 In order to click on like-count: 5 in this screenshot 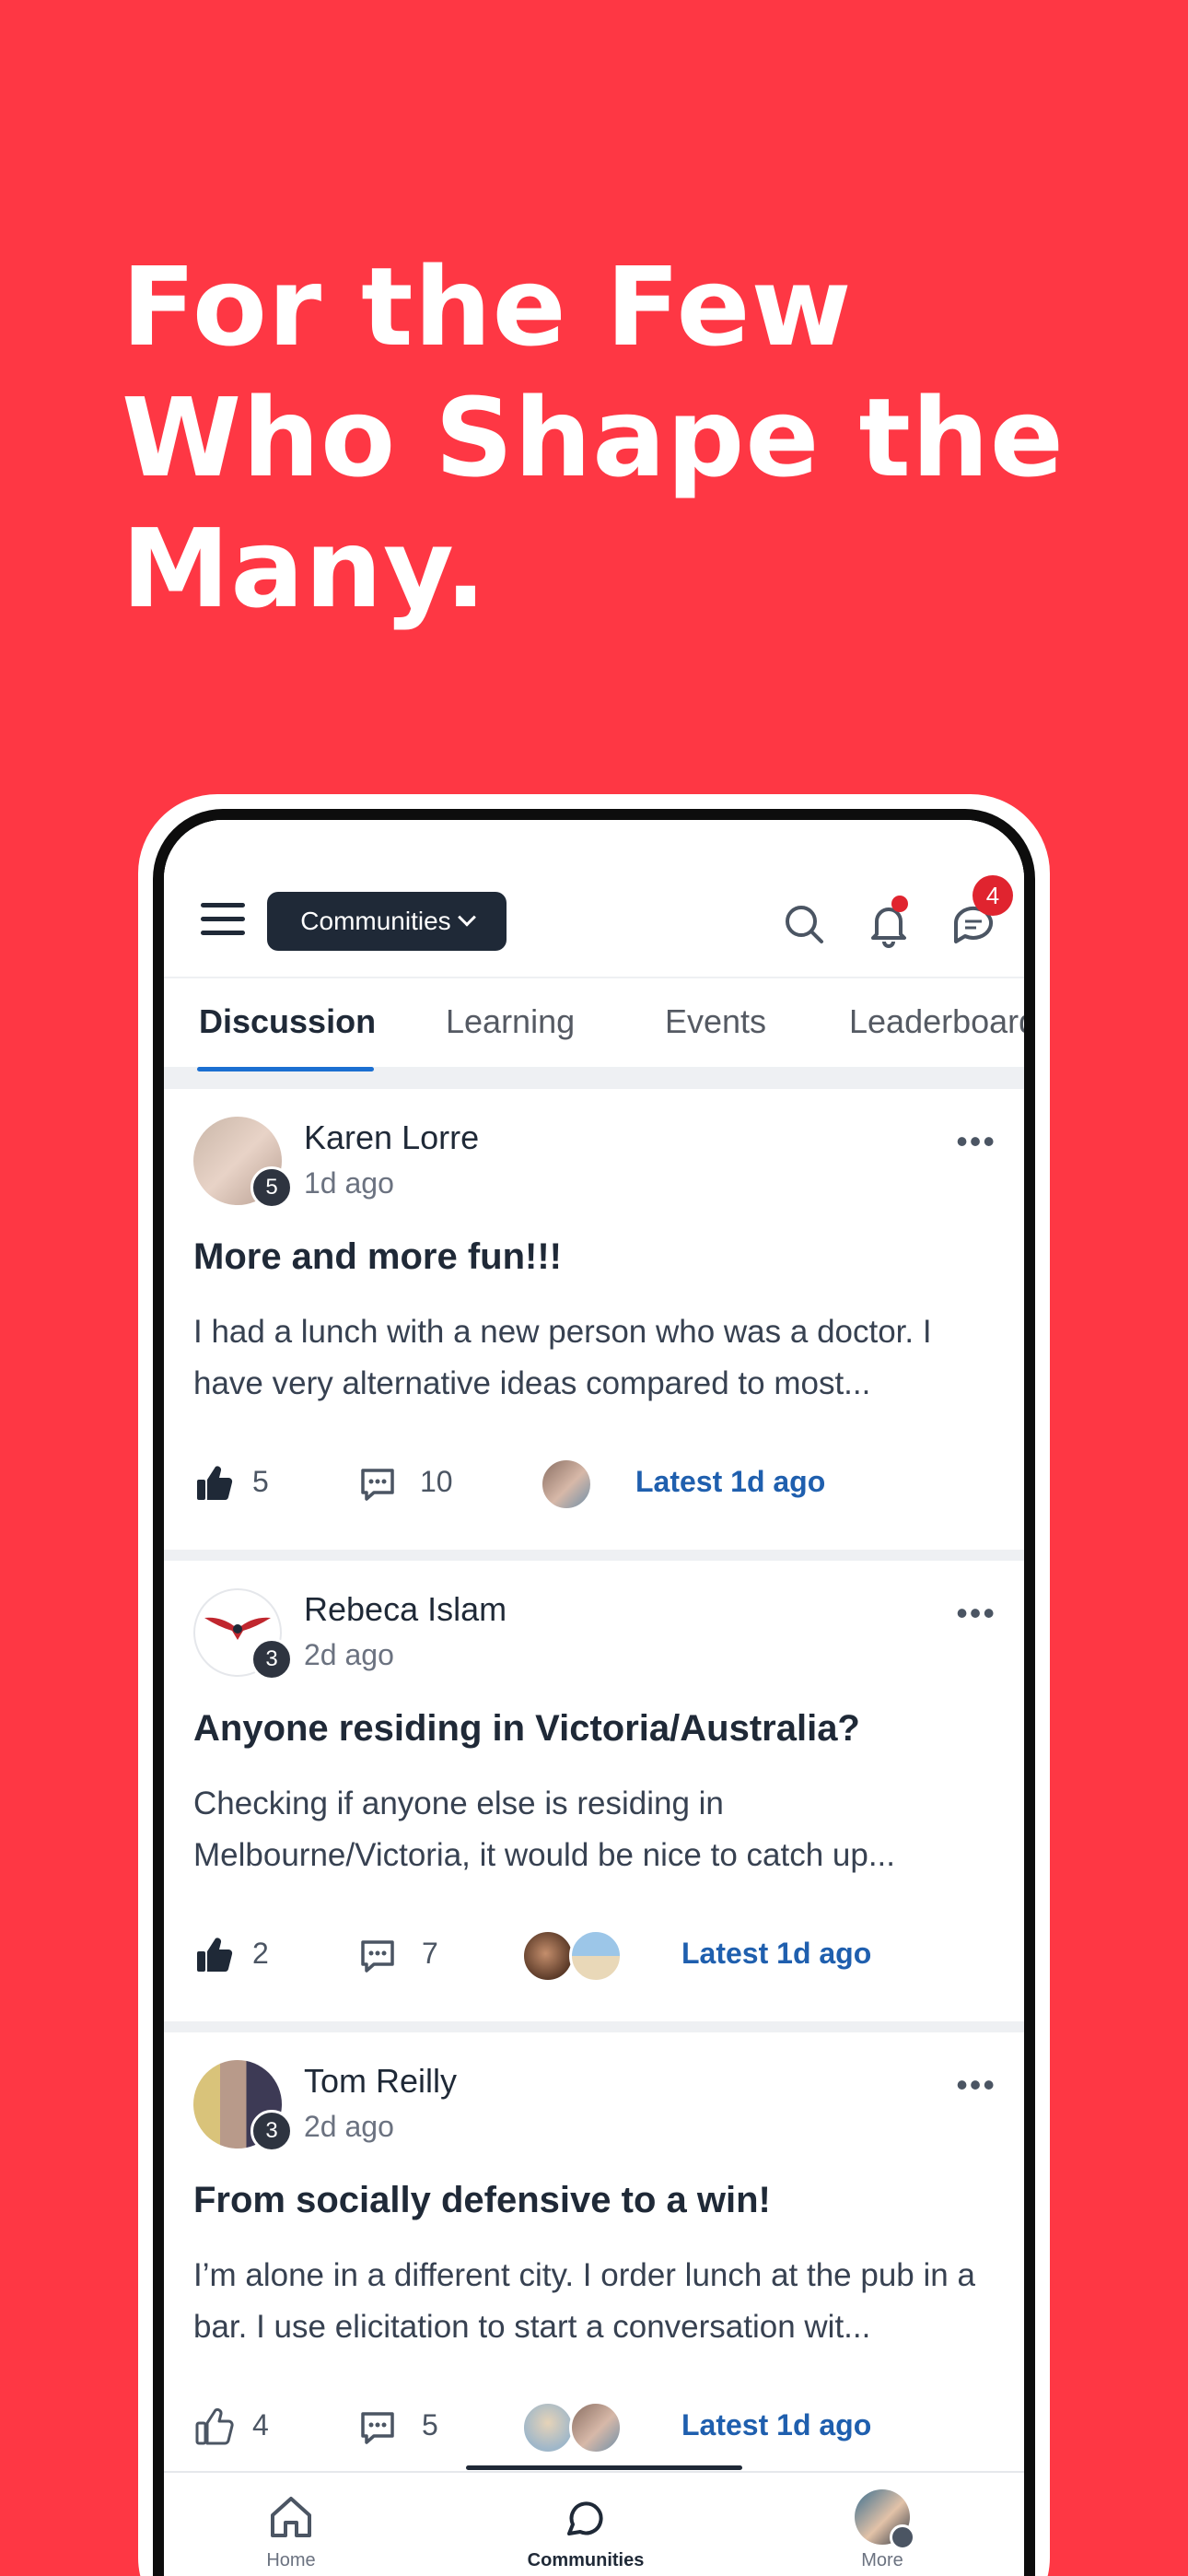, I will do `click(260, 1481)`.